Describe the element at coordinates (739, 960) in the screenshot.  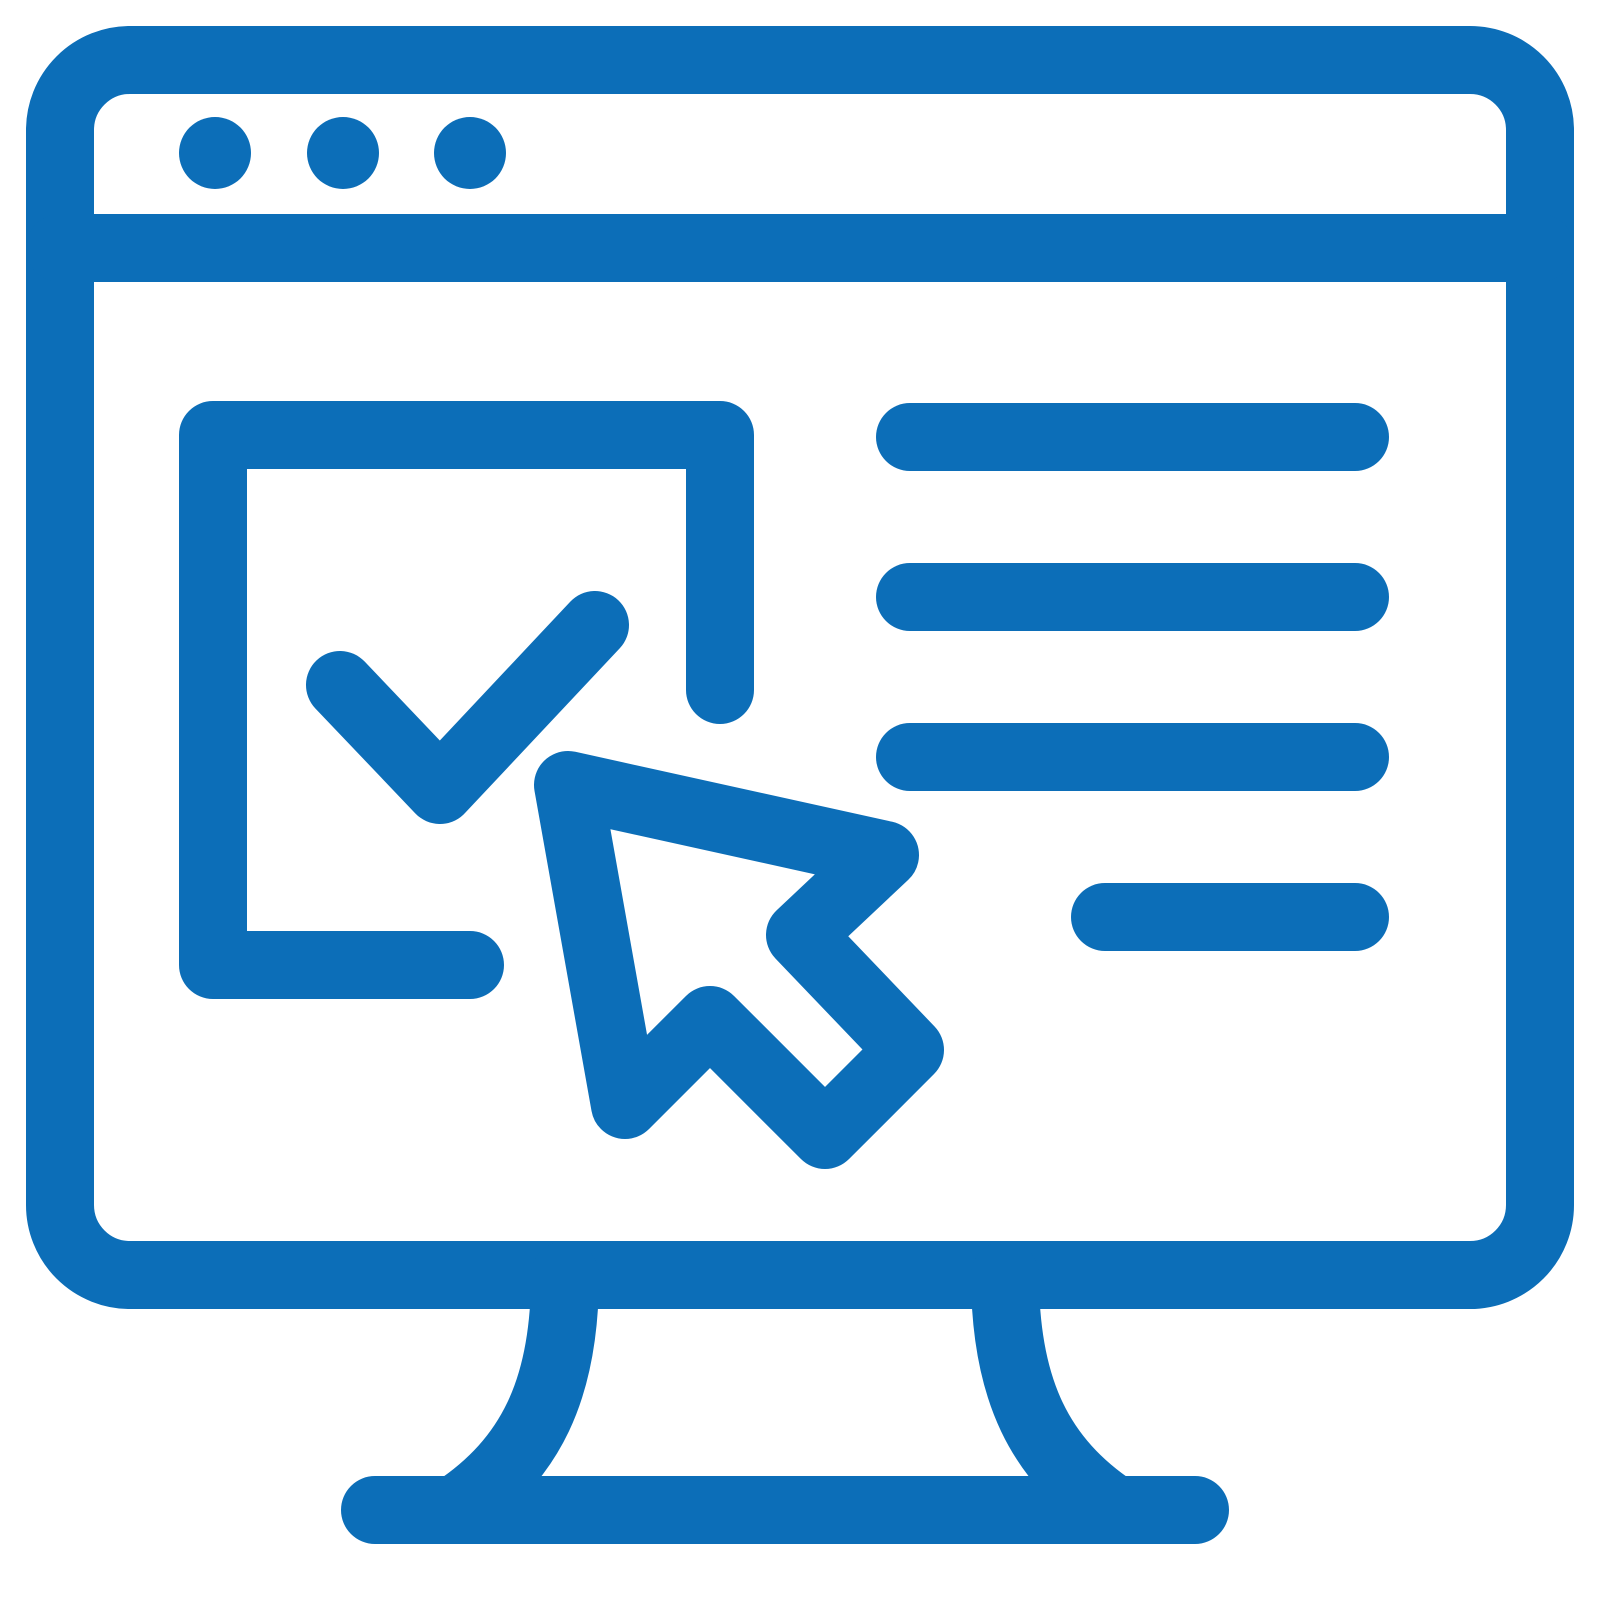
I see `mouse-pointer-icon` at that location.